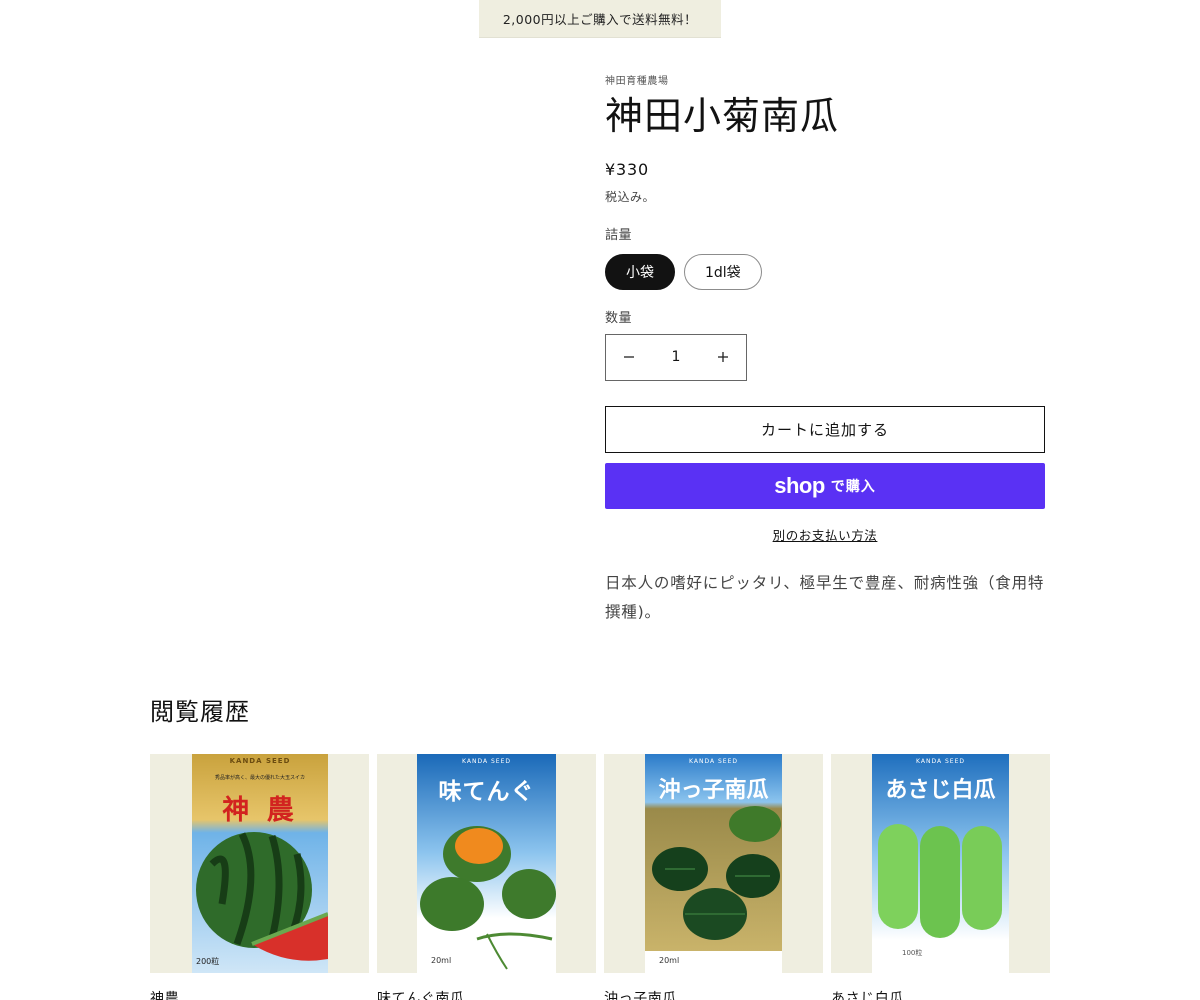 This screenshot has height=1000, width=1200. What do you see at coordinates (799, 485) in the screenshot?
I see `shop-pay-logo: shop` at bounding box center [799, 485].